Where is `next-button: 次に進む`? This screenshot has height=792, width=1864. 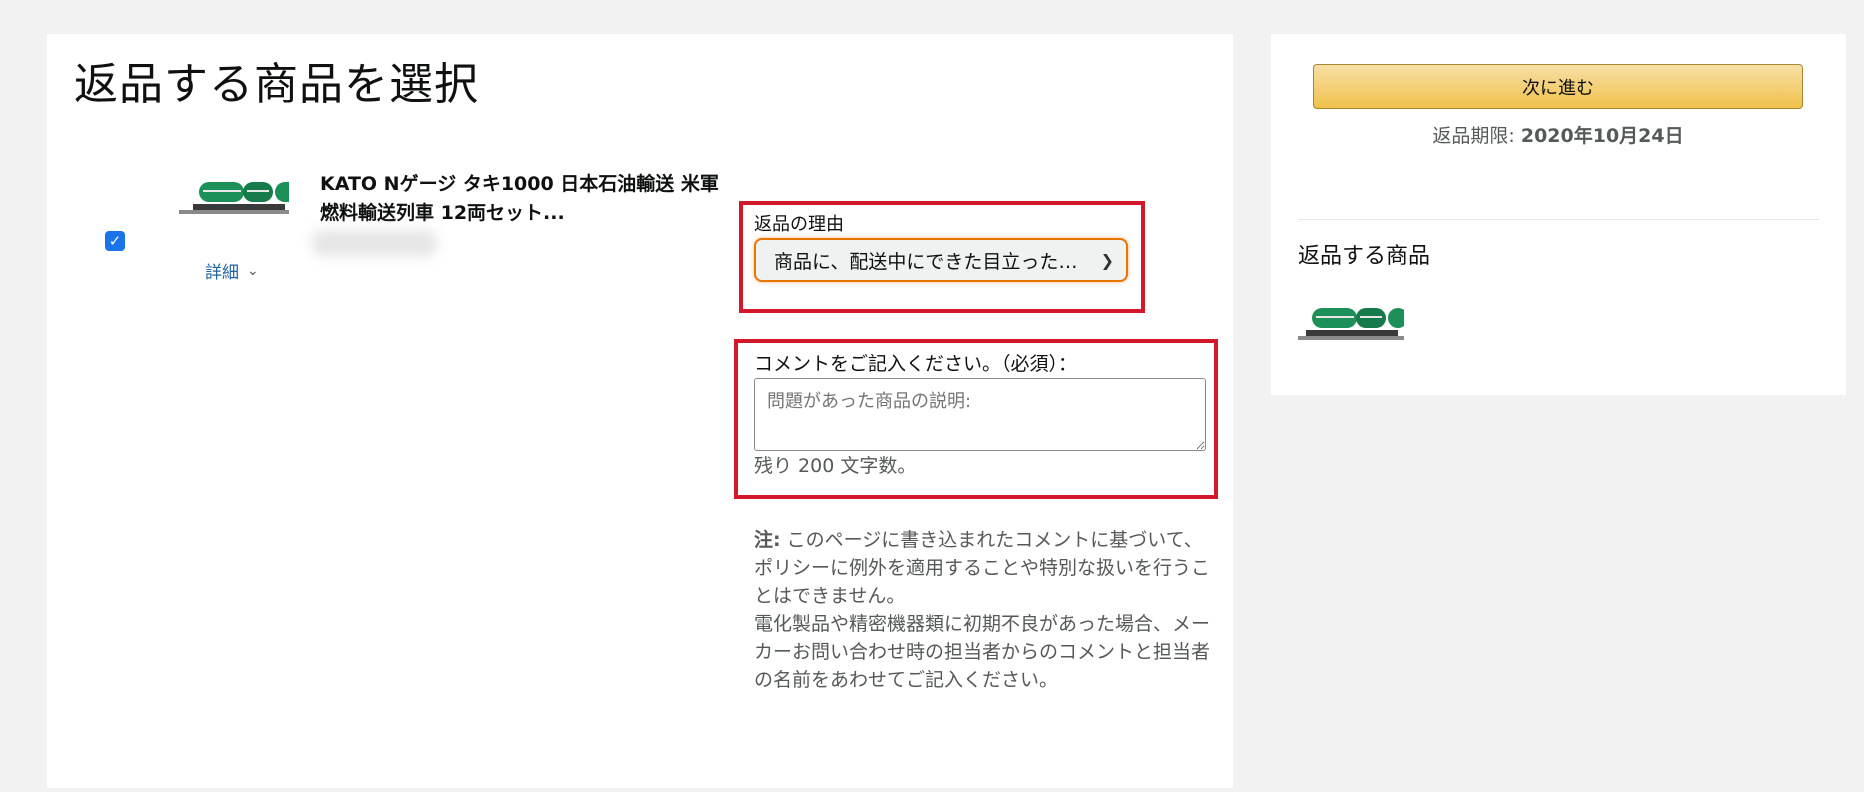 next-button: 次に進む is located at coordinates (1558, 86).